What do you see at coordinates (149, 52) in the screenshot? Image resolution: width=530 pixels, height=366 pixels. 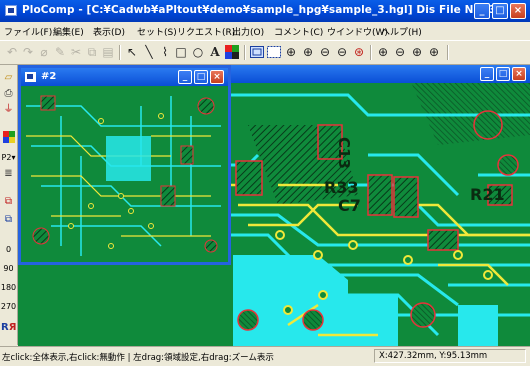 I see `line-icon: ╲` at bounding box center [149, 52].